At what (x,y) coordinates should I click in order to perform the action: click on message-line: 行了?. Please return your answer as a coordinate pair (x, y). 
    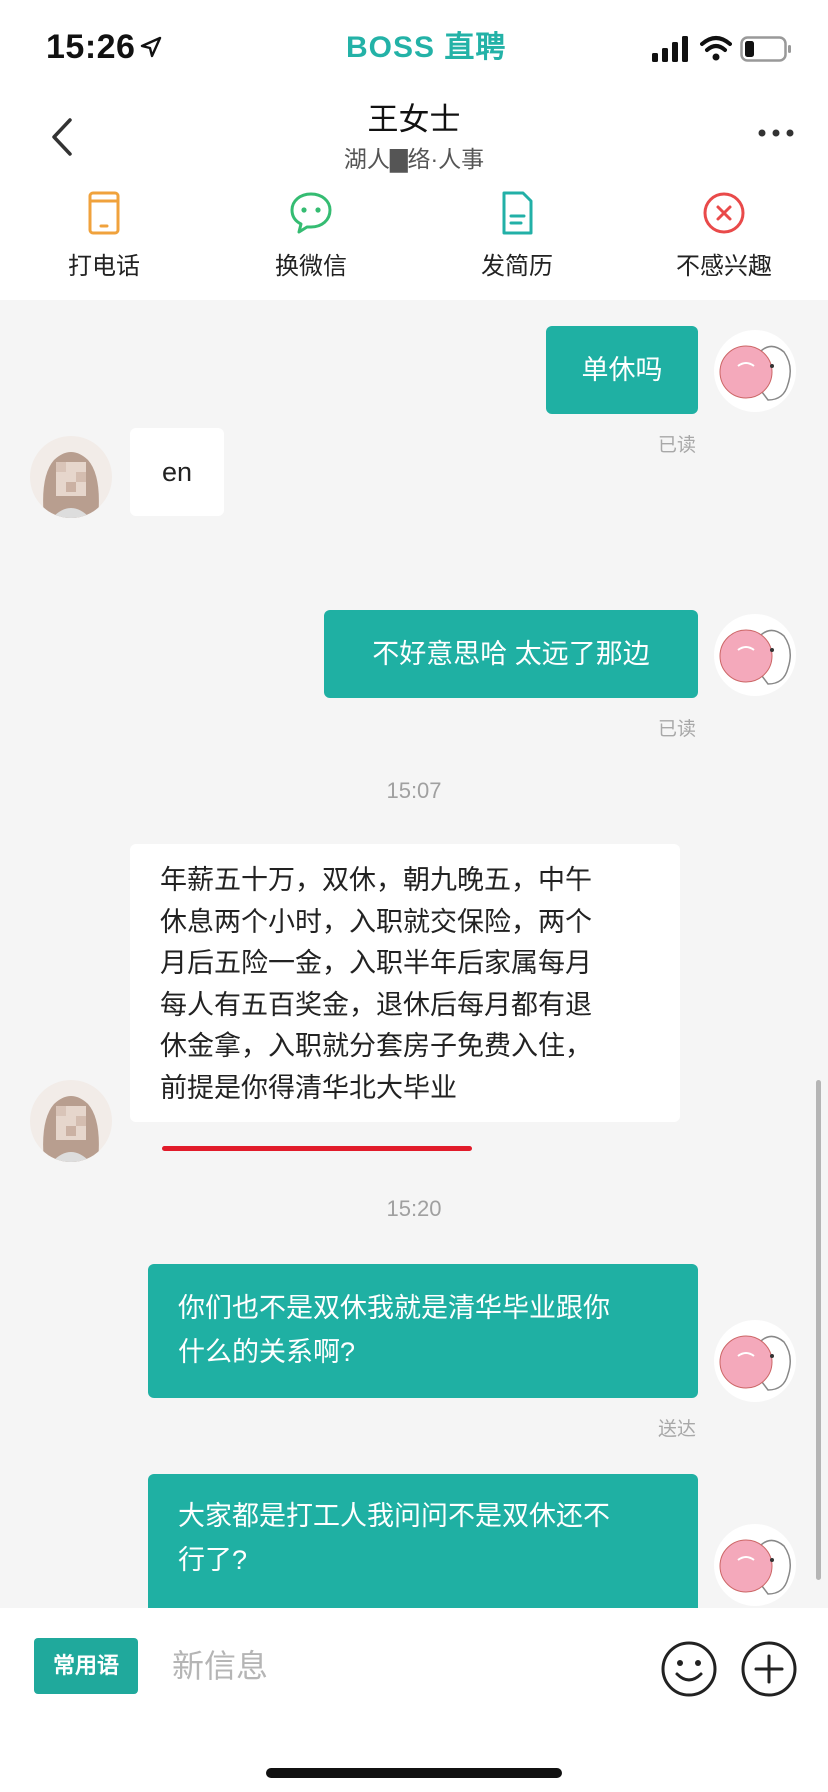
    Looking at the image, I should click on (213, 1560).